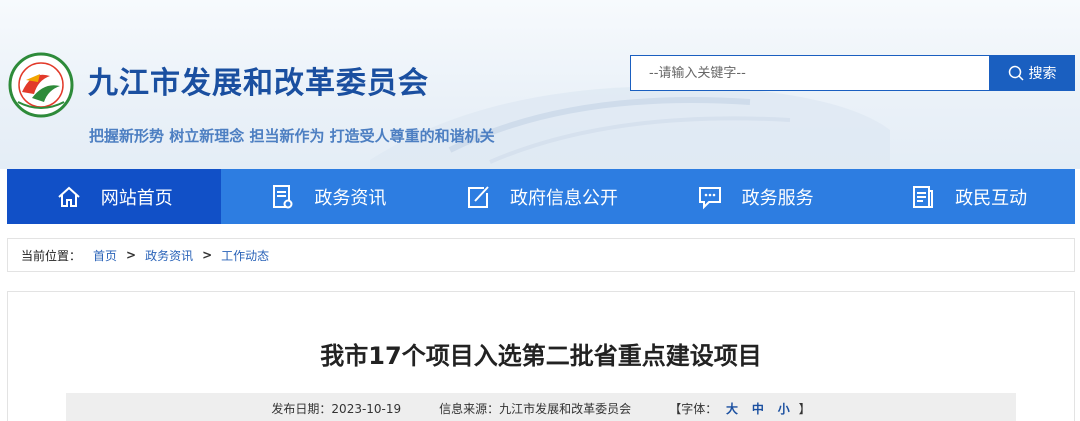 Image resolution: width=1080 pixels, height=421 pixels. I want to click on font-size-close: 】, so click(804, 408).